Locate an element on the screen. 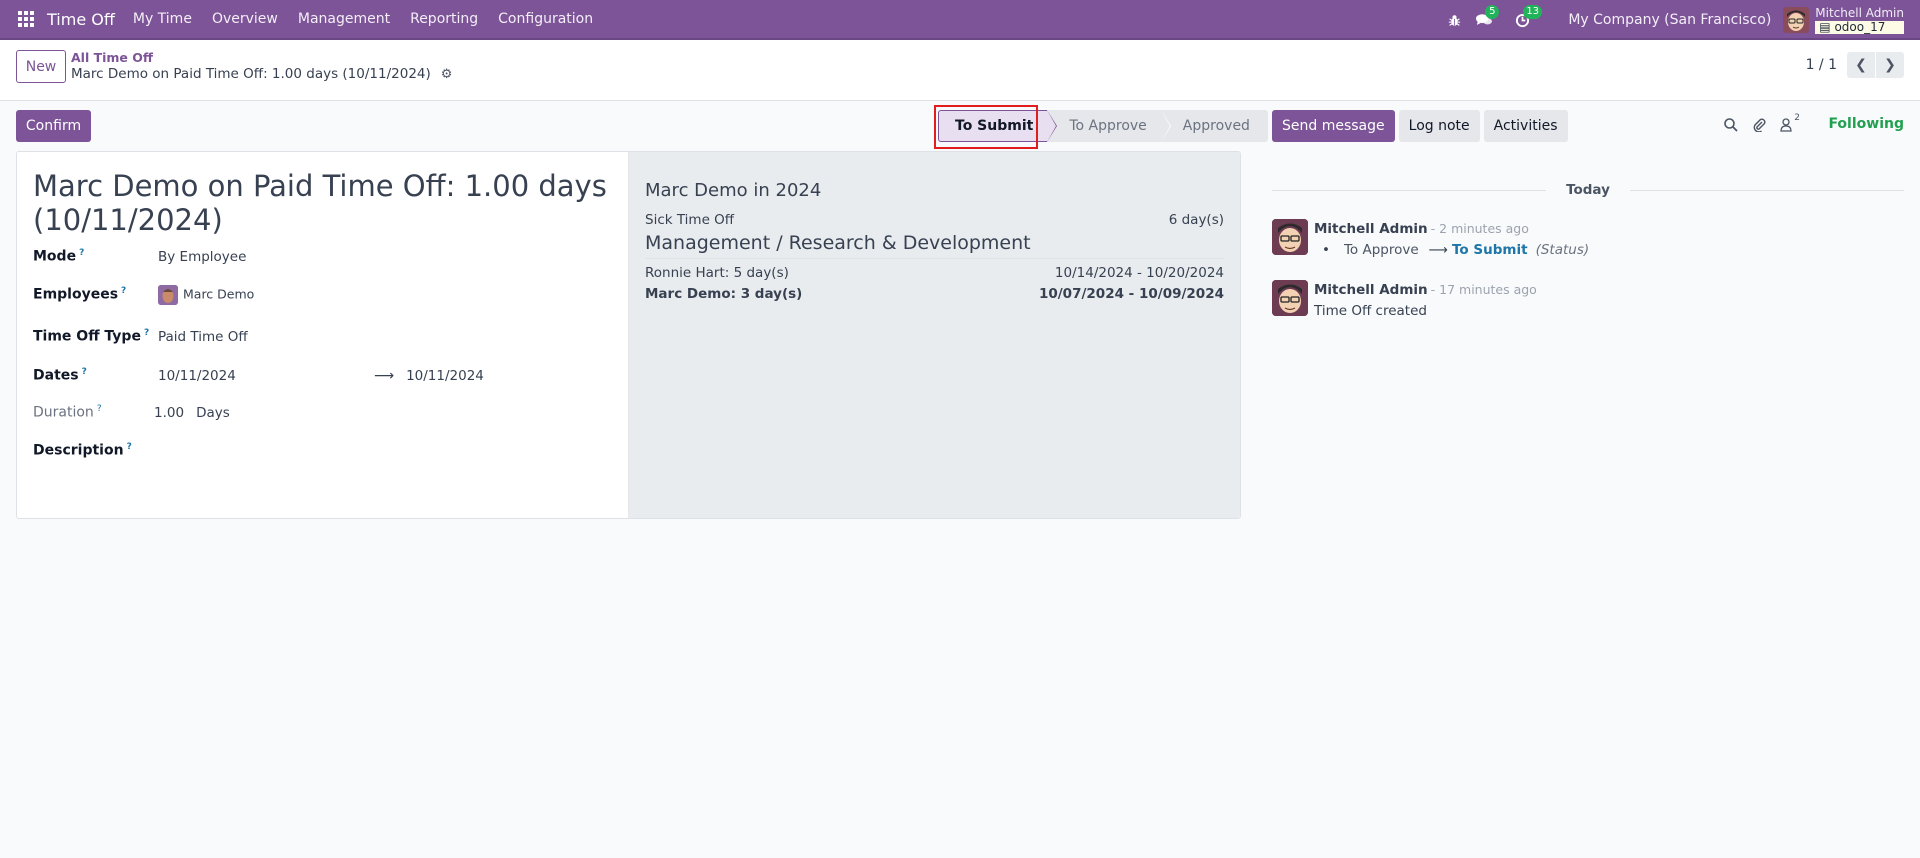 The width and height of the screenshot is (1920, 858). messages-count-badge: 5 is located at coordinates (1492, 12).